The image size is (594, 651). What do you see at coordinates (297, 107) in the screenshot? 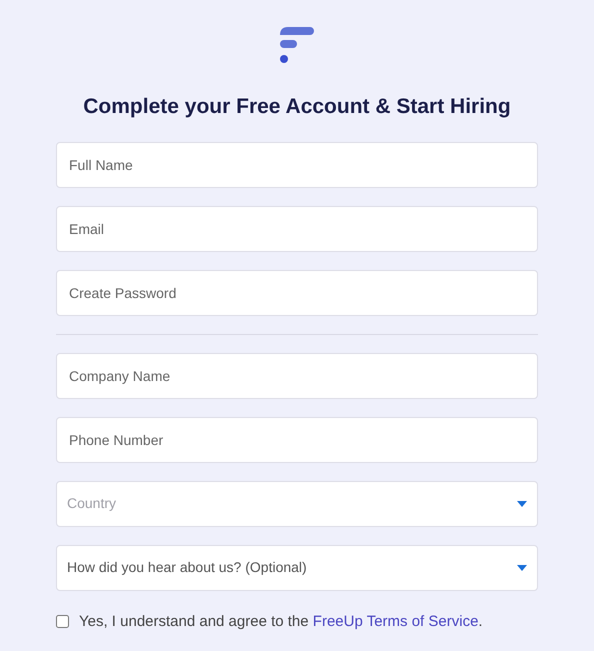
I see `page-title: Complete your Free Account & Start Hiring` at bounding box center [297, 107].